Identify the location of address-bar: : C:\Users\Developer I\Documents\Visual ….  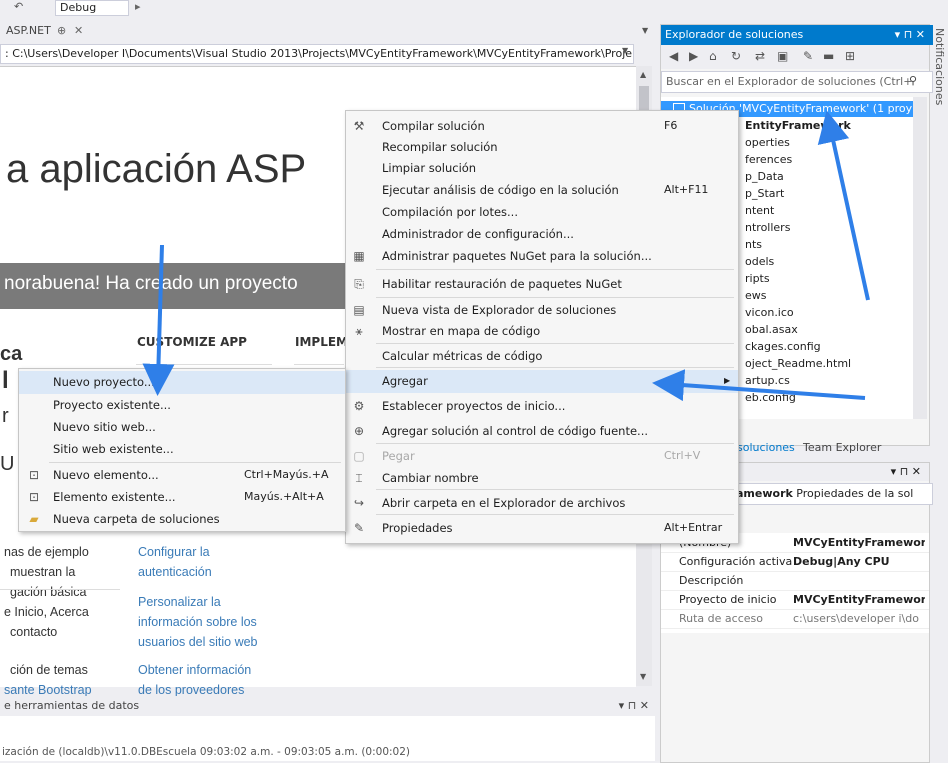
(317, 54).